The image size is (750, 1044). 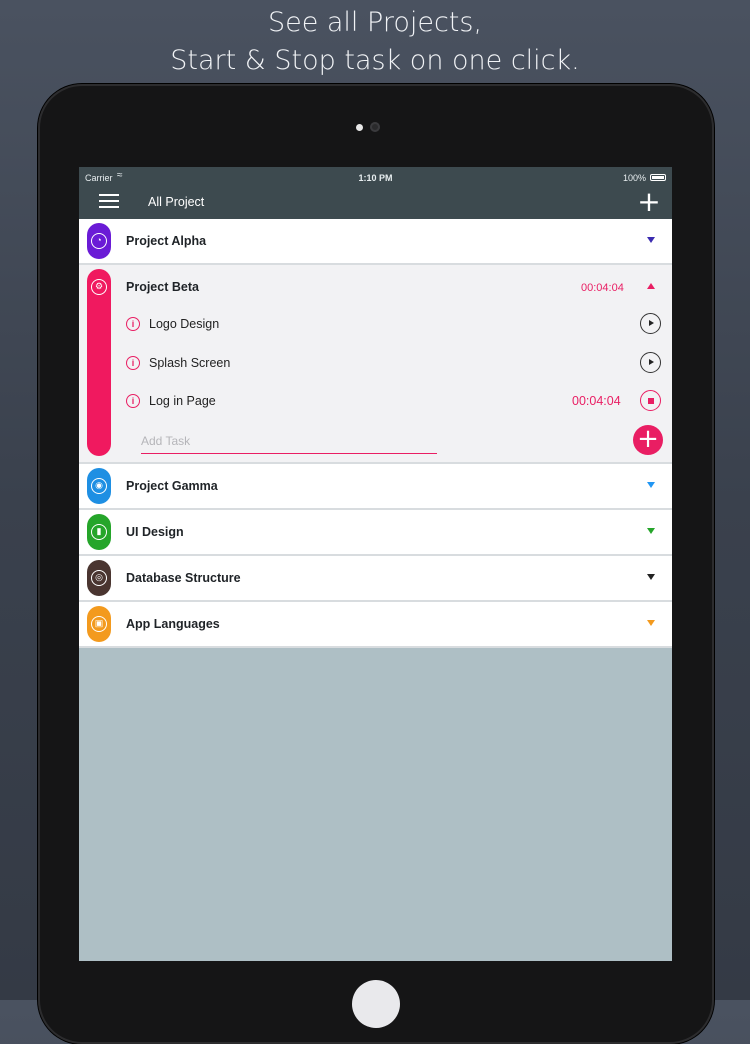 I want to click on battery-icon, so click(x=658, y=177).